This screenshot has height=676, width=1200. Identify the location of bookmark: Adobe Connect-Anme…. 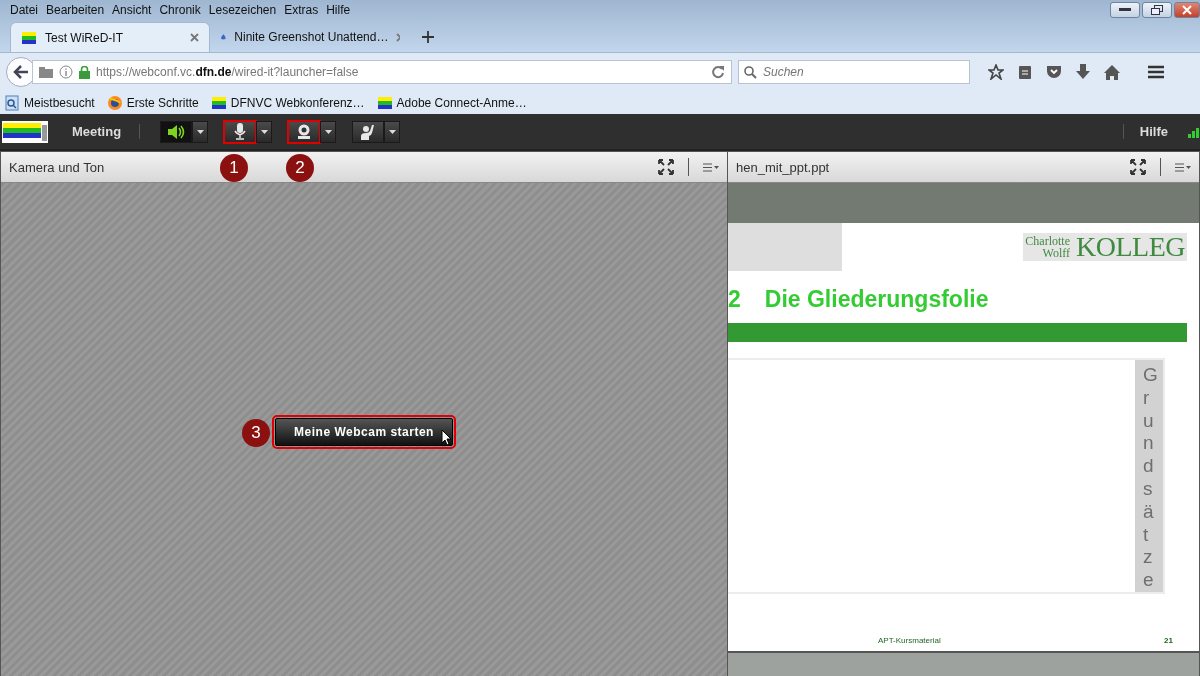
(451, 102).